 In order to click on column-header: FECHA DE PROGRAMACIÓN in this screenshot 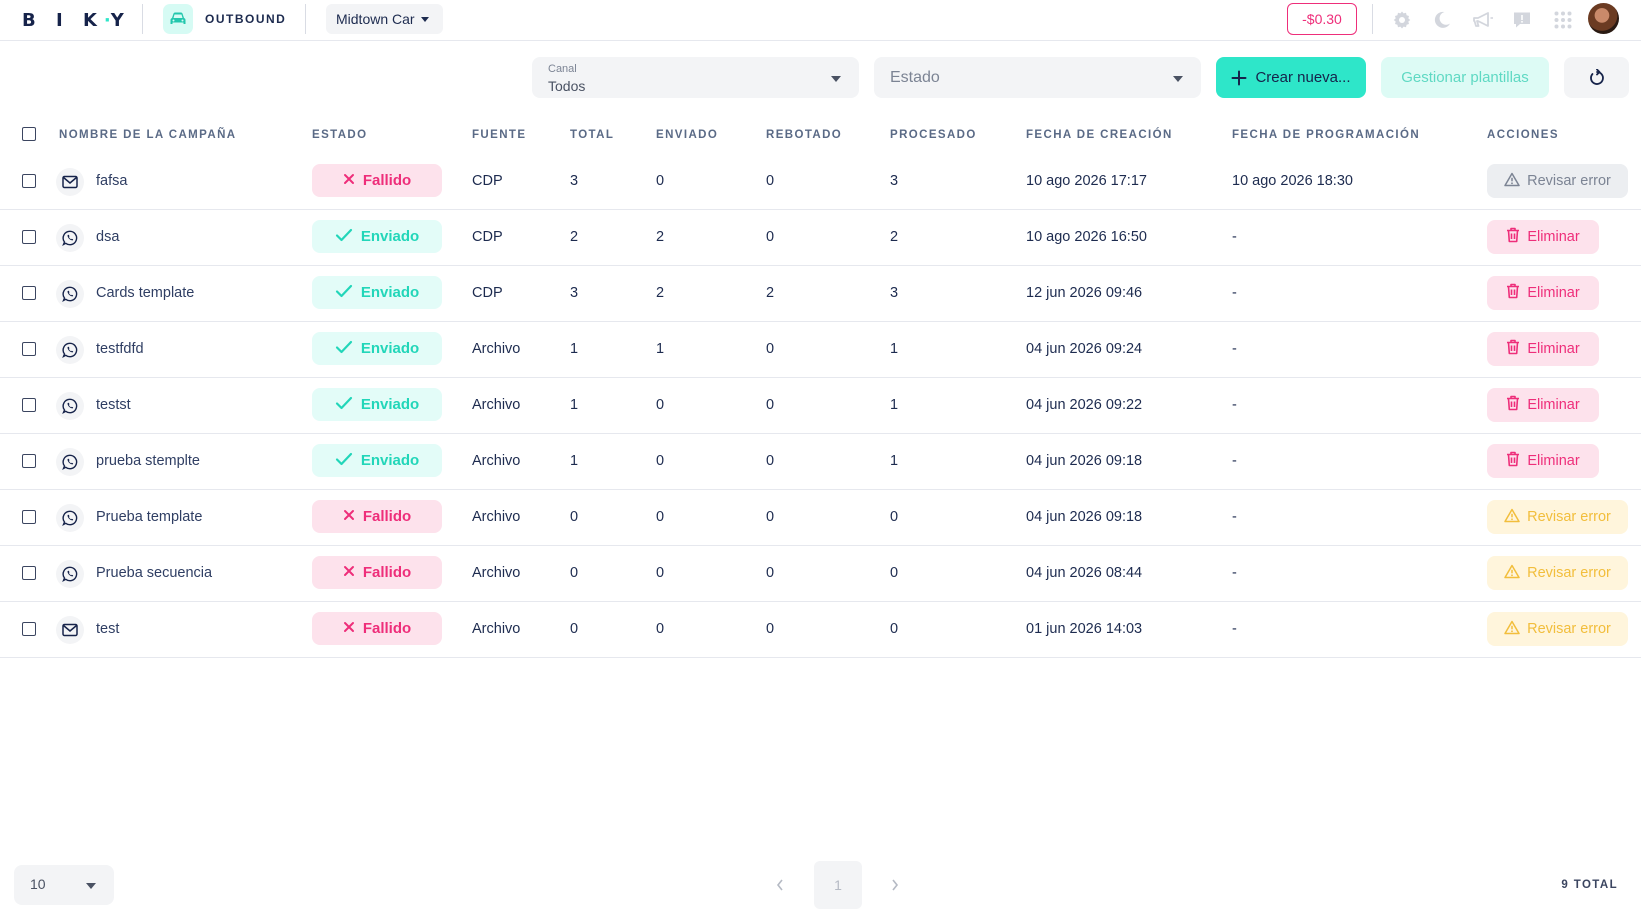, I will do `click(1326, 135)`.